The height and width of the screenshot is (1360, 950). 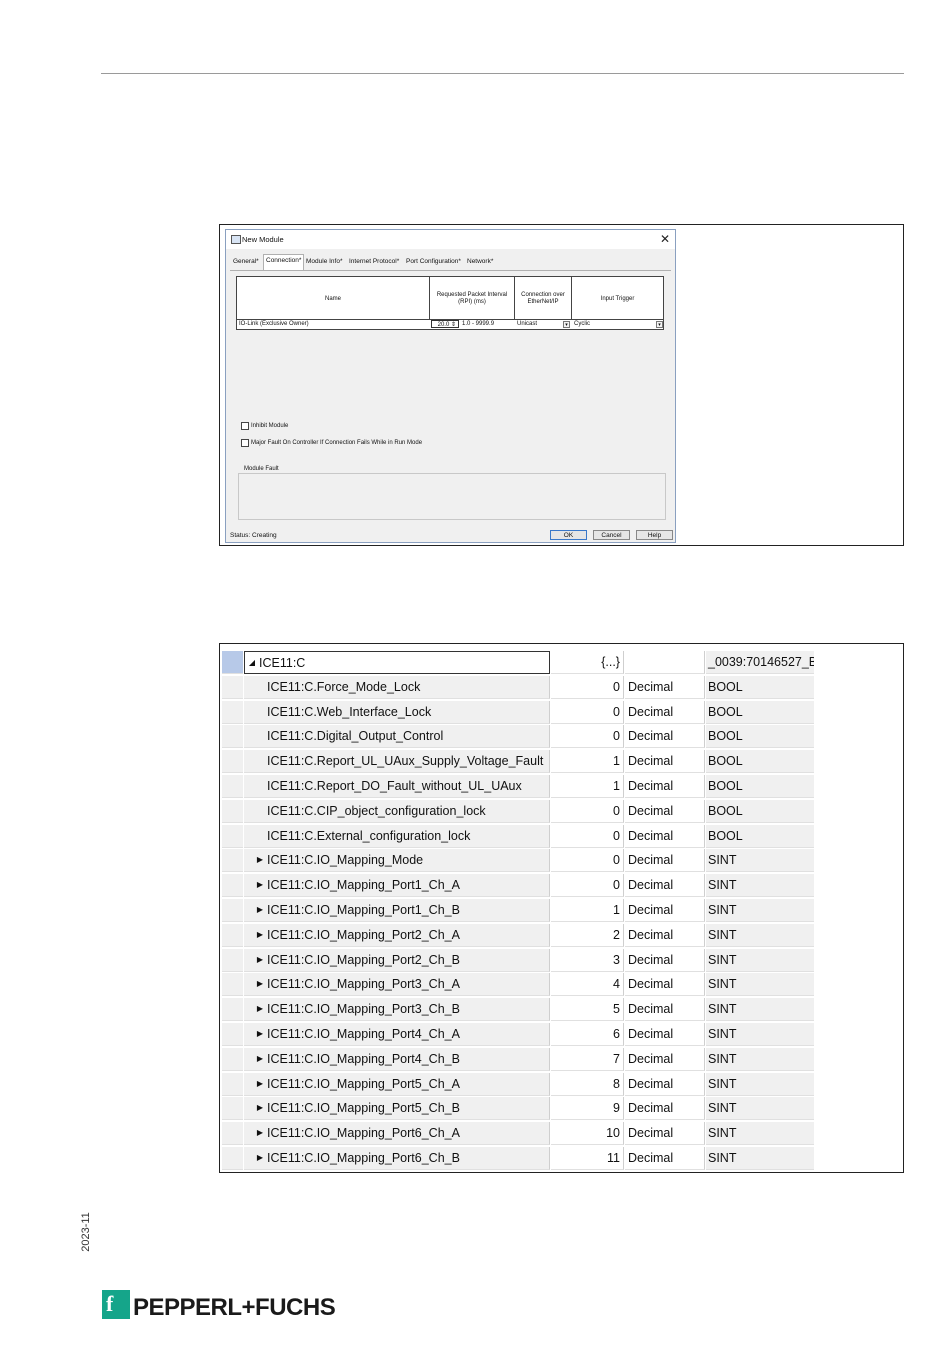 I want to click on tag-value: 9, so click(x=587, y=1109).